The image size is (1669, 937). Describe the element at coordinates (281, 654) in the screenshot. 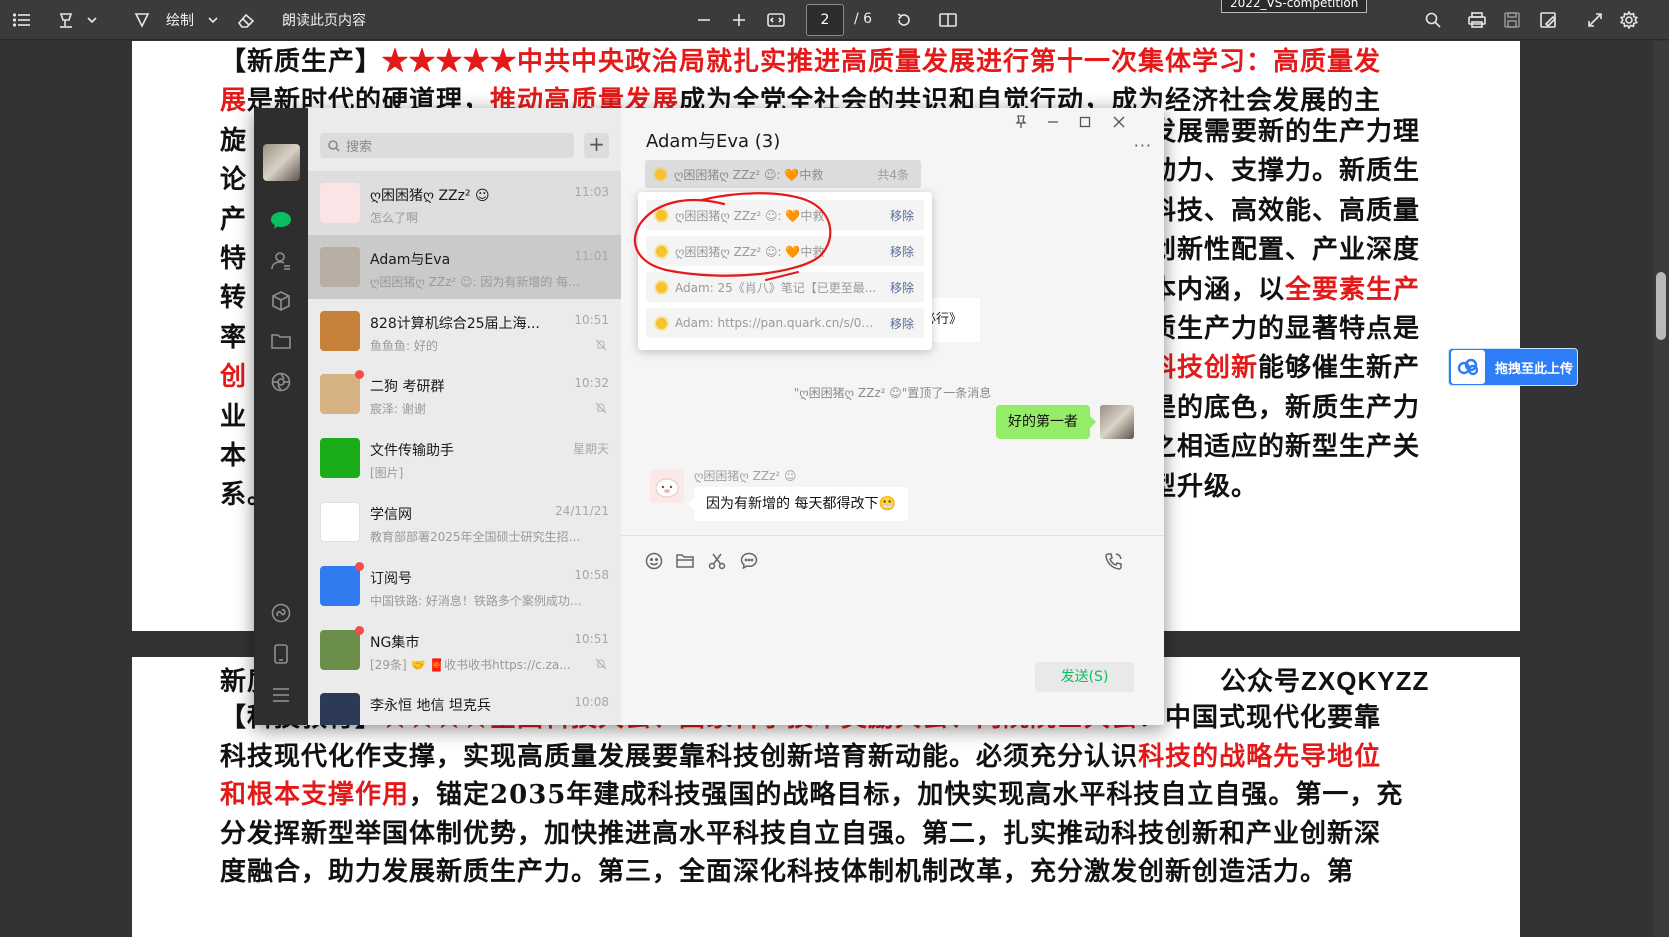

I see `phone-icon` at that location.